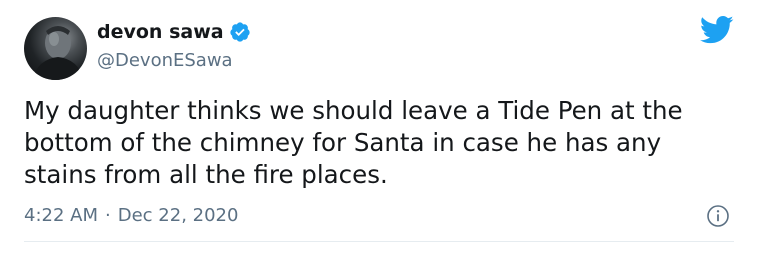 This screenshot has height=255, width=758. What do you see at coordinates (165, 61) in the screenshot?
I see `author-handle: @DevonESawa` at bounding box center [165, 61].